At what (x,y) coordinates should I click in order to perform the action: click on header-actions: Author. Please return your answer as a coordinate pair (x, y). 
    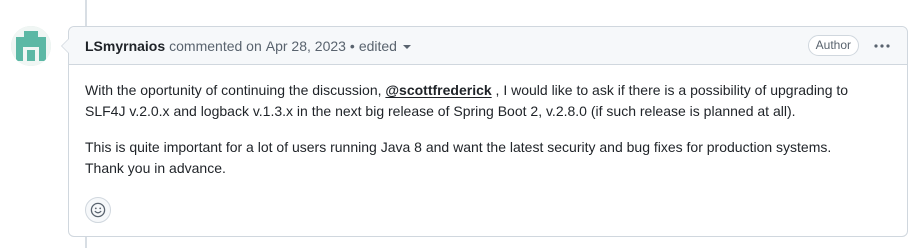
    Looking at the image, I should click on (849, 45).